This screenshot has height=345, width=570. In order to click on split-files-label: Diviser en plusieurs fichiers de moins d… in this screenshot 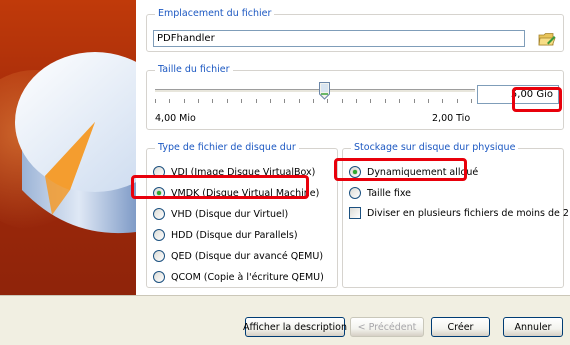, I will do `click(468, 213)`.